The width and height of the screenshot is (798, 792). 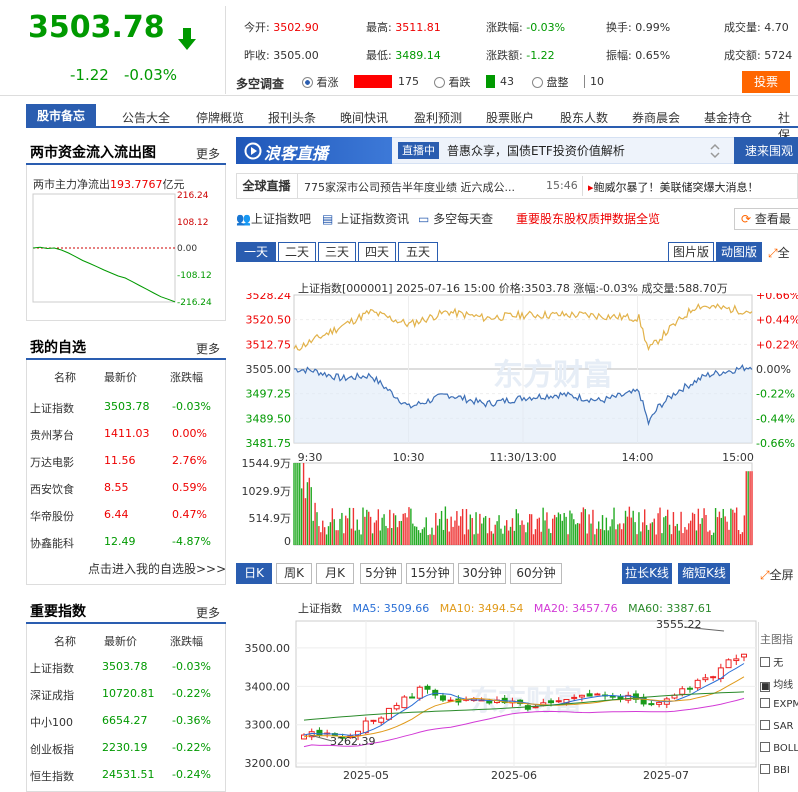 What do you see at coordinates (208, 348) in the screenshot?
I see `watch-more-link: 更多` at bounding box center [208, 348].